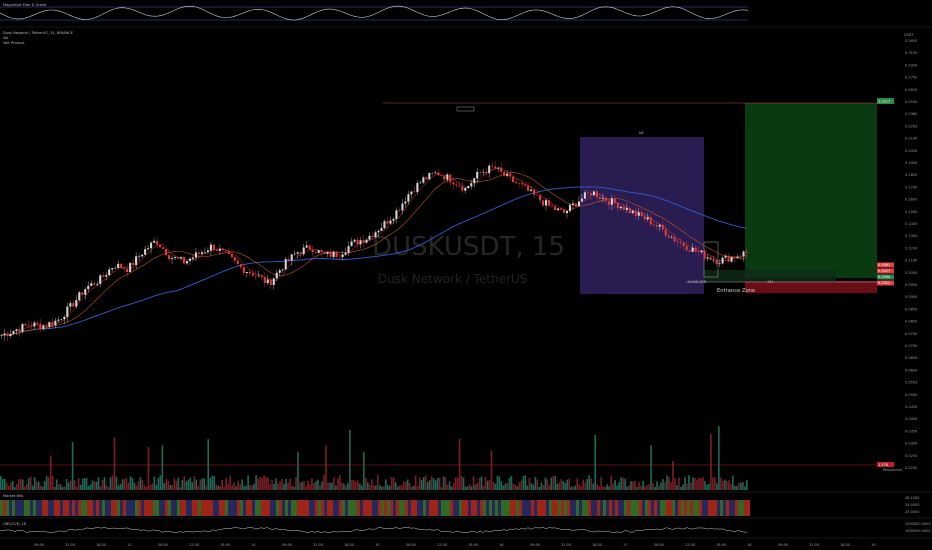 Image resolution: width=932 pixels, height=550 pixels. Describe the element at coordinates (911, 114) in the screenshot. I see `price-axis-label: 0.2360` at that location.